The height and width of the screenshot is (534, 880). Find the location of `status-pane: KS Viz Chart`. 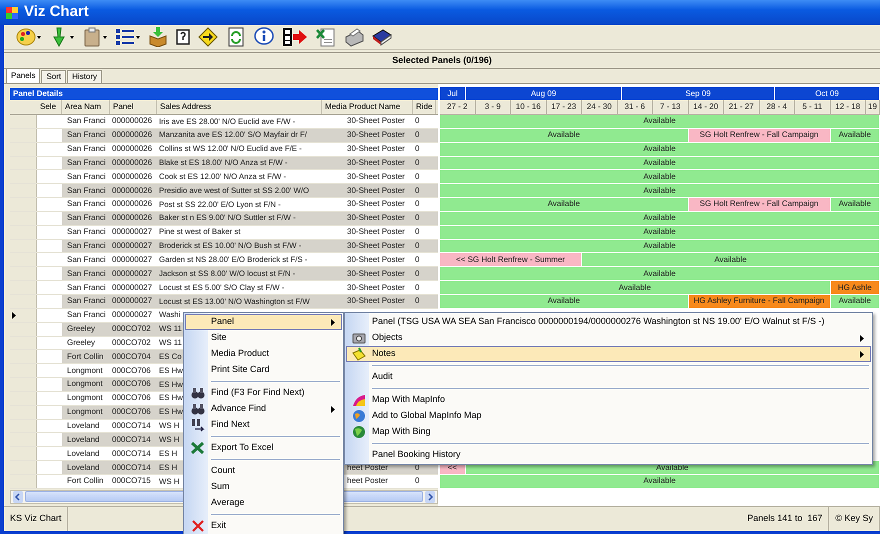

status-pane: KS Viz Chart is located at coordinates (36, 519).